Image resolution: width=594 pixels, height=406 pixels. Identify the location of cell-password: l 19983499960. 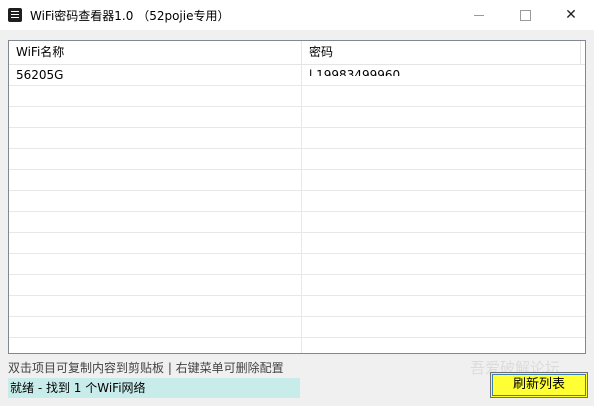
(355, 72).